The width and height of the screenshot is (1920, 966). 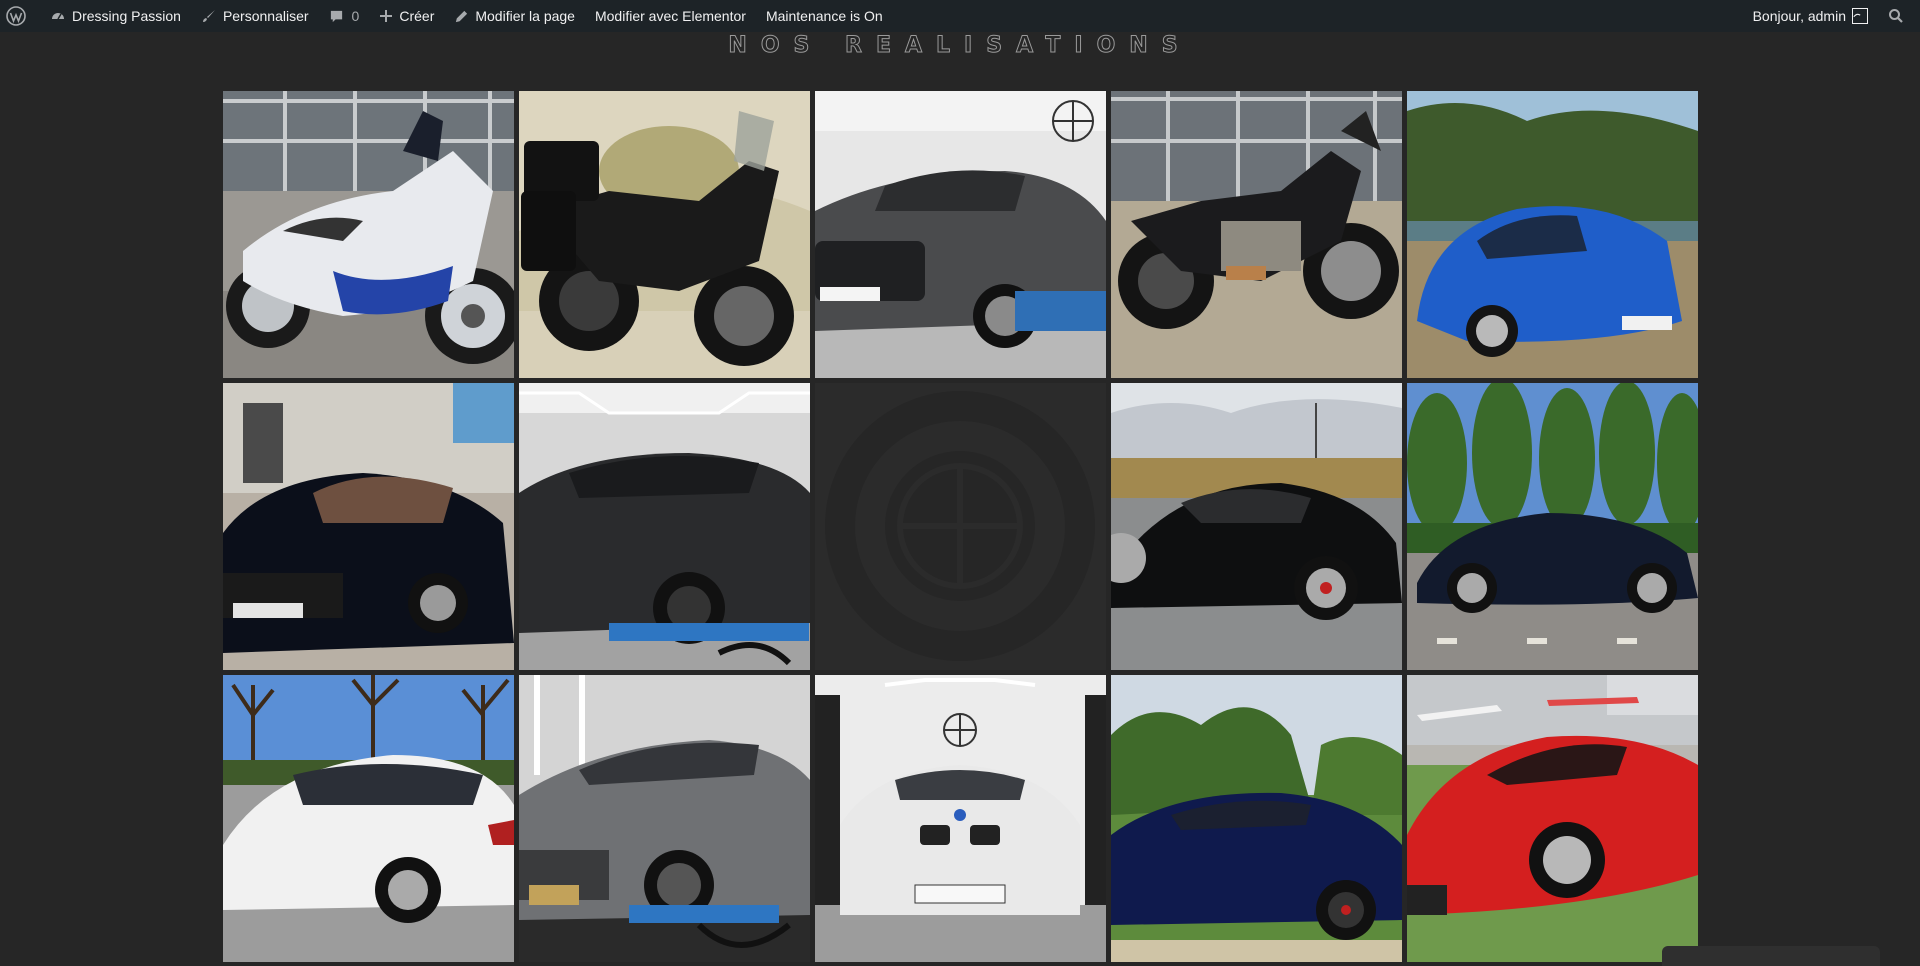 I want to click on gallery-item-porsche-macan, so click(x=960, y=234).